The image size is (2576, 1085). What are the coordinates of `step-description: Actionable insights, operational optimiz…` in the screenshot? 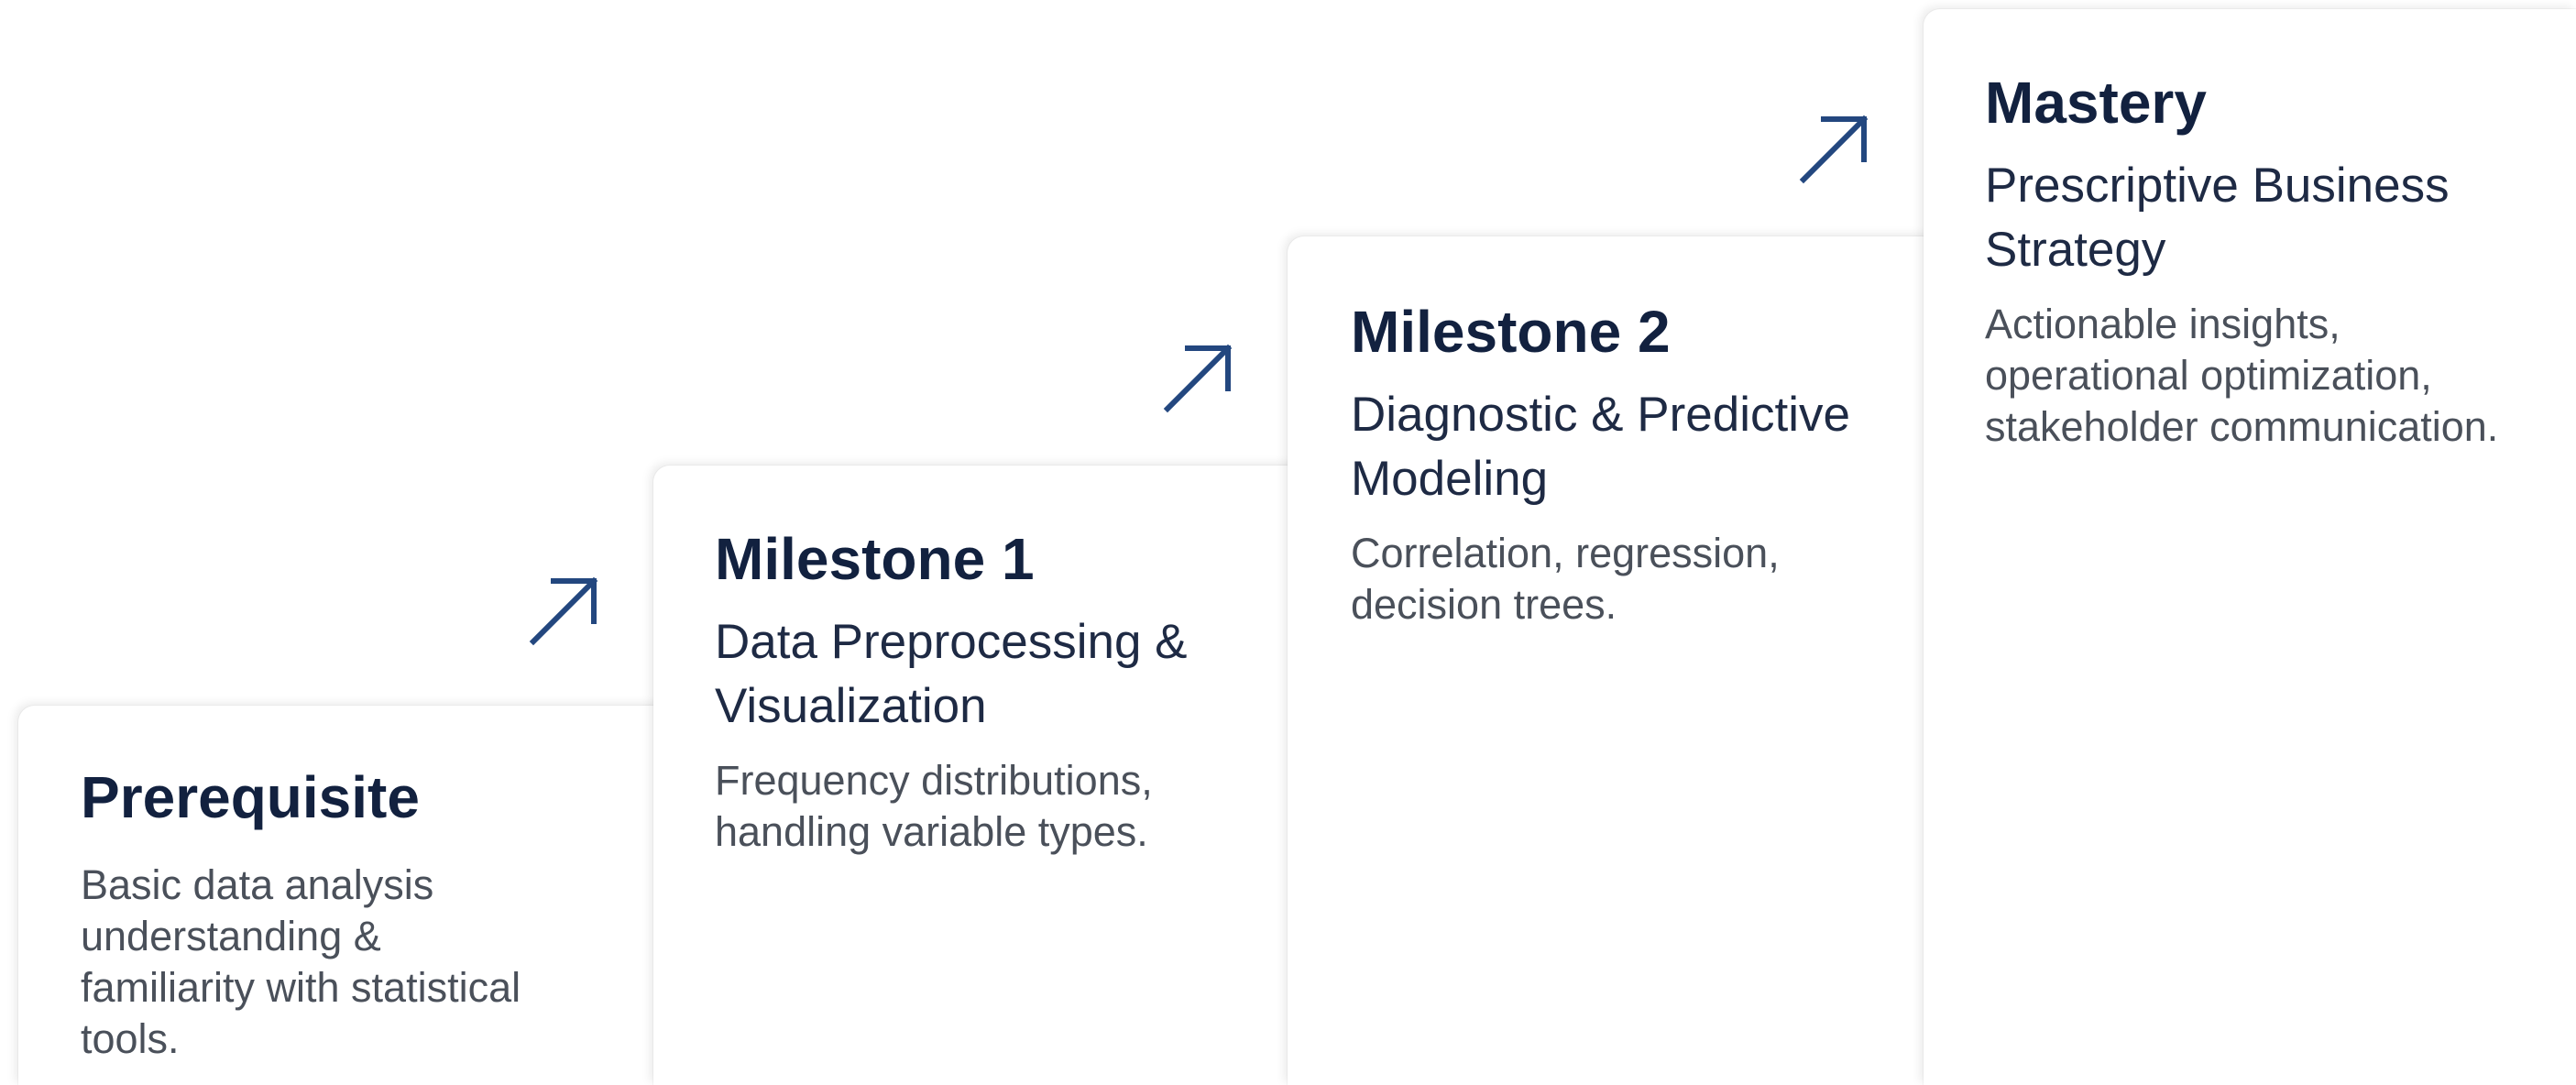 It's located at (2242, 375).